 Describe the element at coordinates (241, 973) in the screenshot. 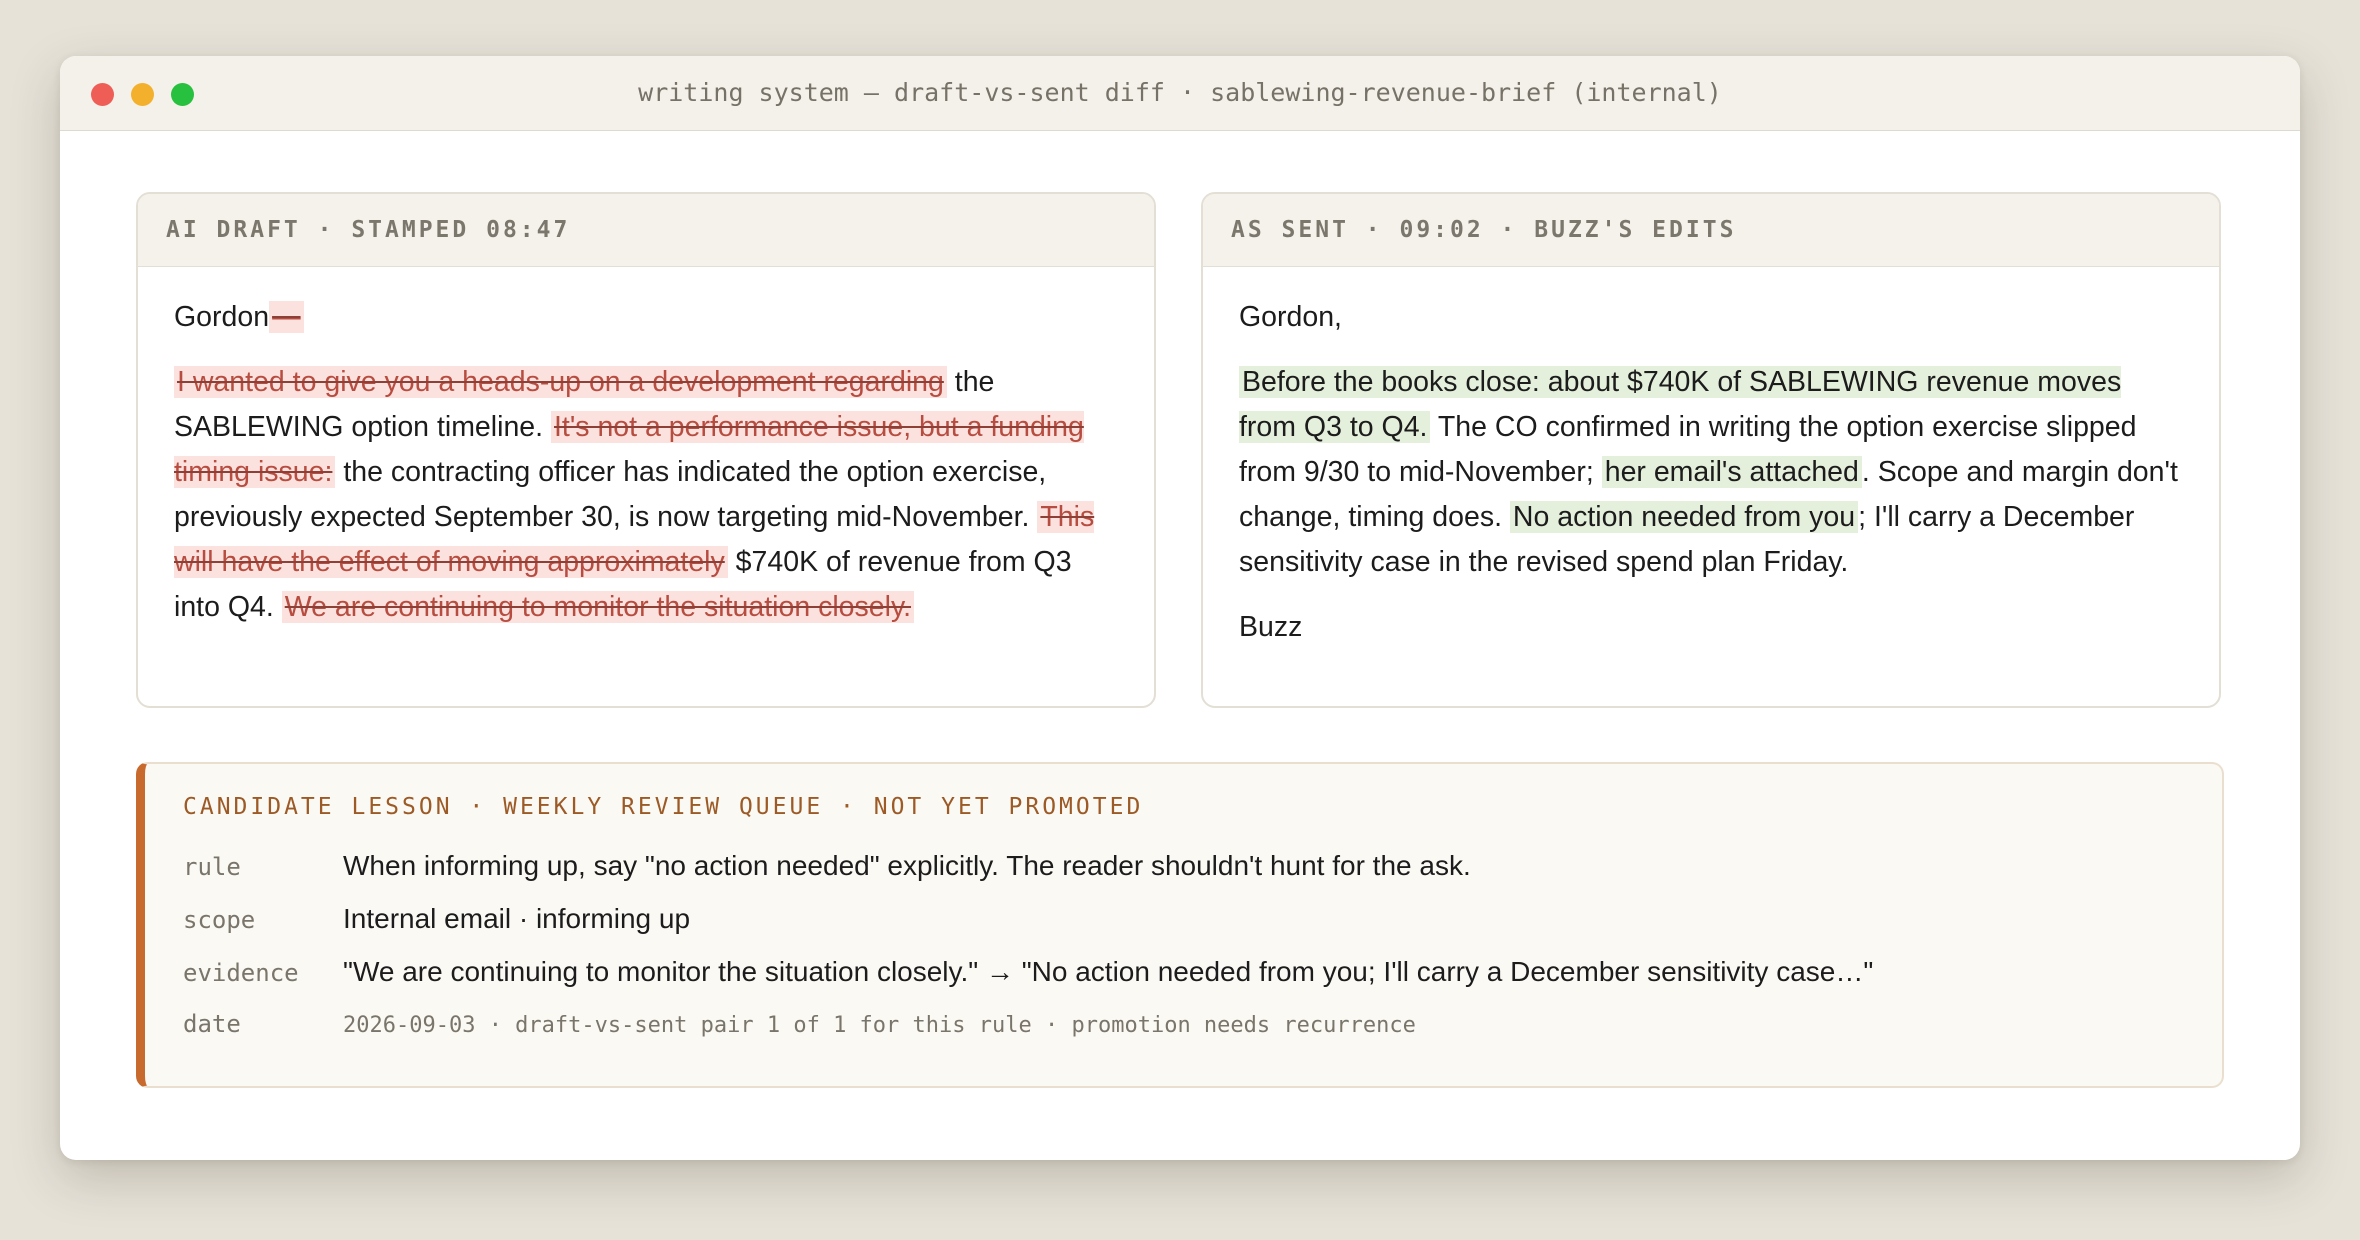

I see `lesson-evidence-label: evidence` at that location.